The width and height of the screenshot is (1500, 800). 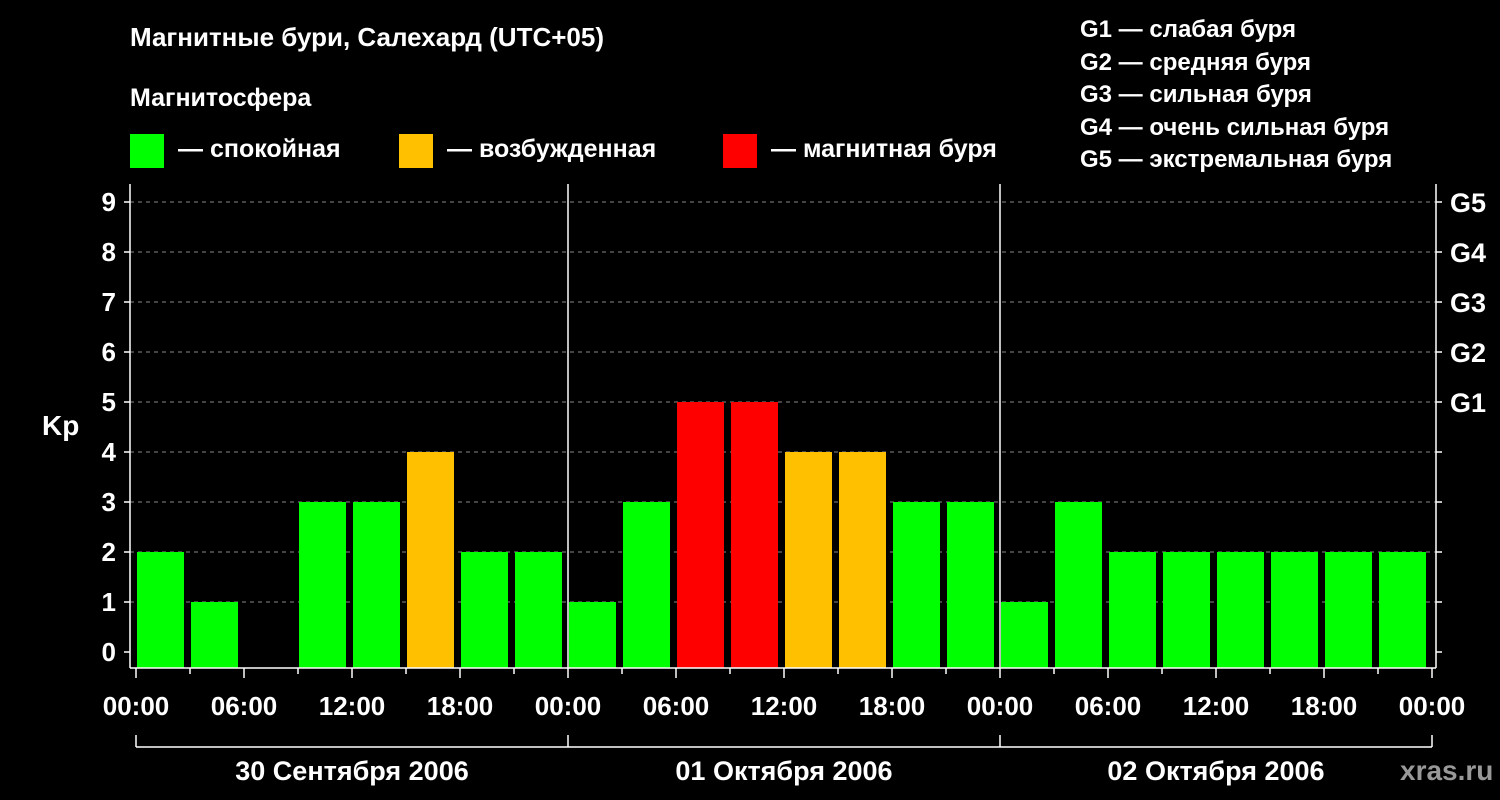 I want to click on day-label: 30 Сентября 2006, so click(x=351, y=771).